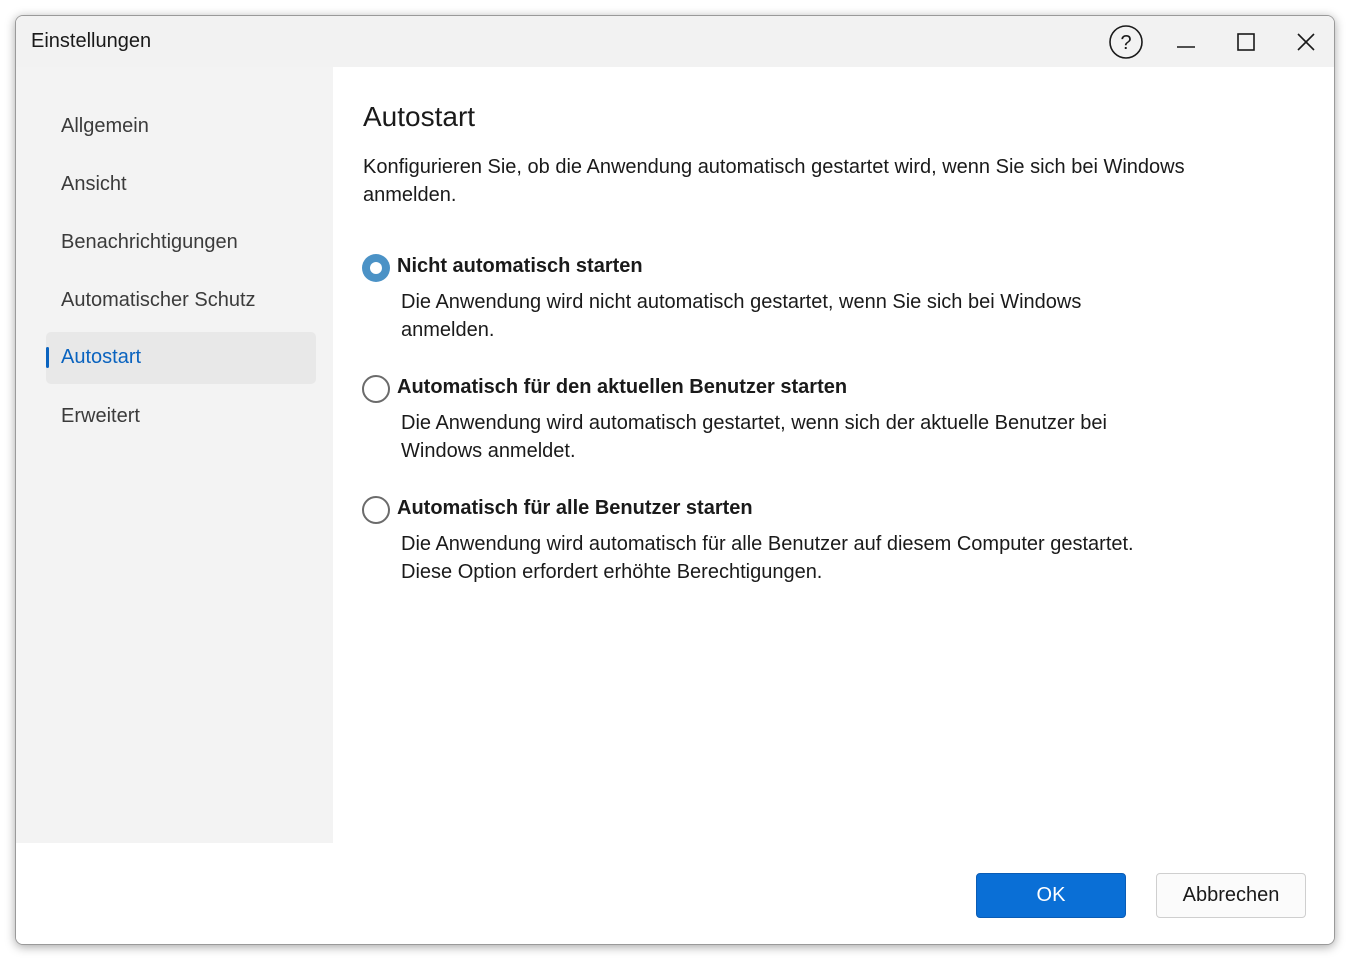  I want to click on close-icon, so click(1306, 41).